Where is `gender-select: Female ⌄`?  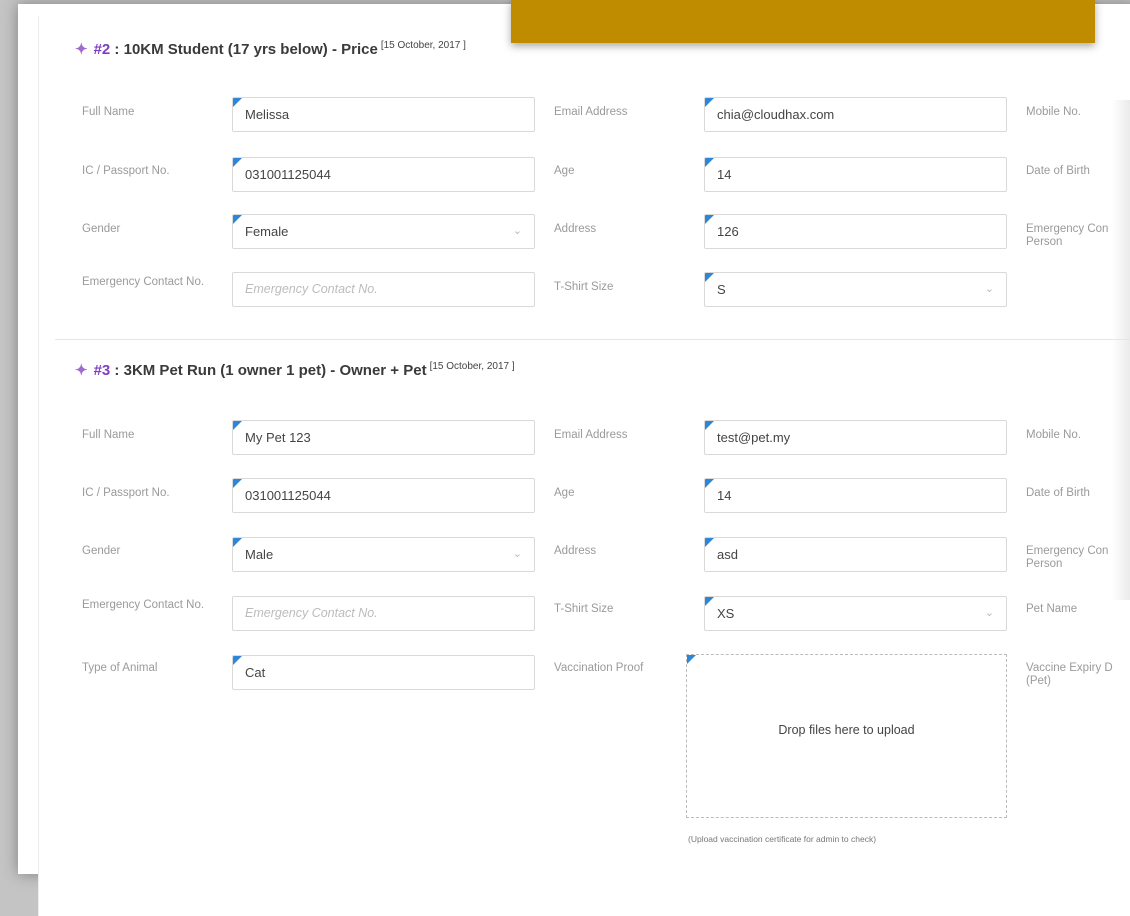
gender-select: Female ⌄ is located at coordinates (383, 231).